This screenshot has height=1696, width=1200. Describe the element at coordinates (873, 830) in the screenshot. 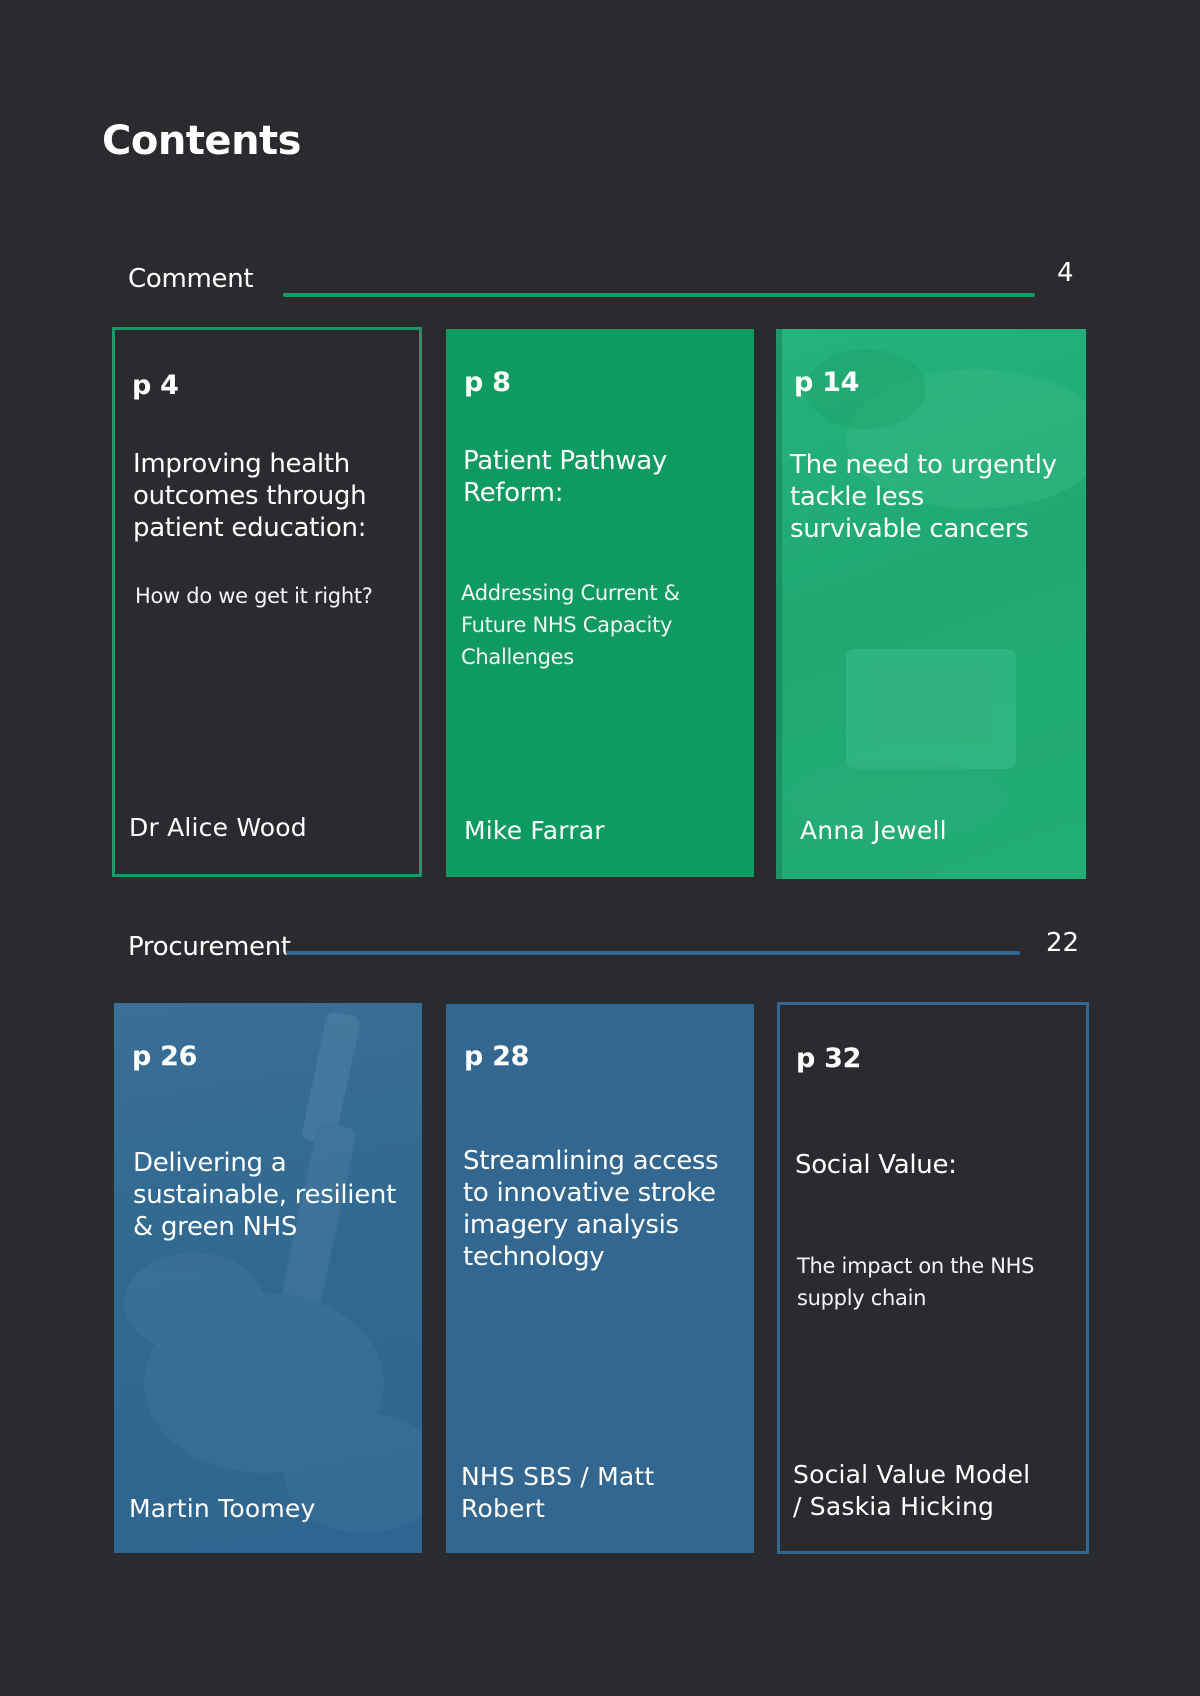

I see `card-author: Anna Jewell` at that location.